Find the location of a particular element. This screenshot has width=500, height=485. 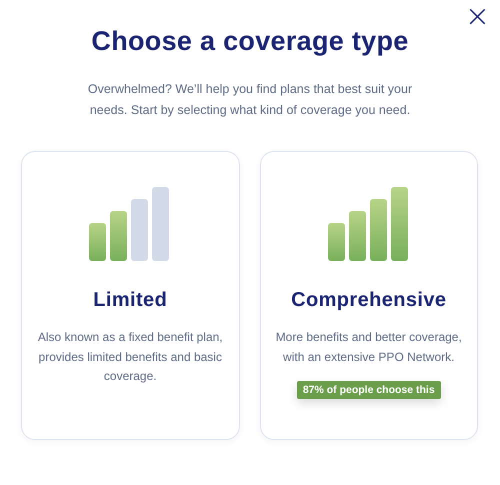

plan-description: Also known as a fixed benefit plan, provides limited benefits and basic coverage. is located at coordinates (130, 357).